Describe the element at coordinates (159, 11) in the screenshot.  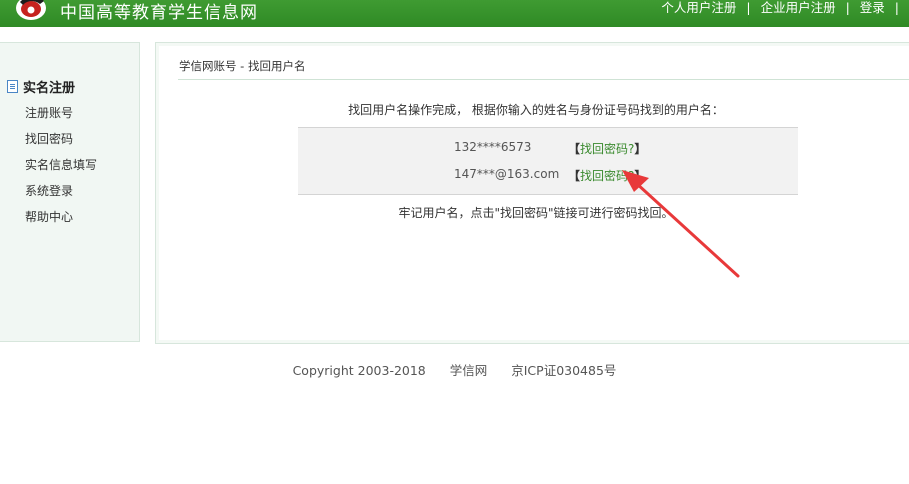
I see `site-name: 中国高等教育学生信息网` at that location.